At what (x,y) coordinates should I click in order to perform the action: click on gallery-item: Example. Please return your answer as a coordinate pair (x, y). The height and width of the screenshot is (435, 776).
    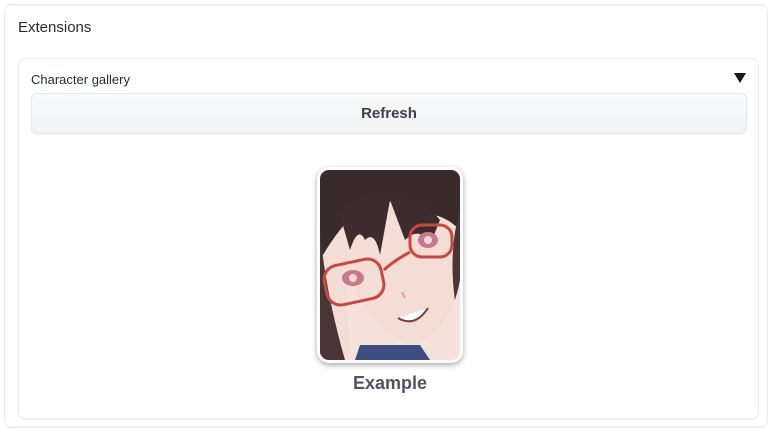
    Looking at the image, I should click on (390, 280).